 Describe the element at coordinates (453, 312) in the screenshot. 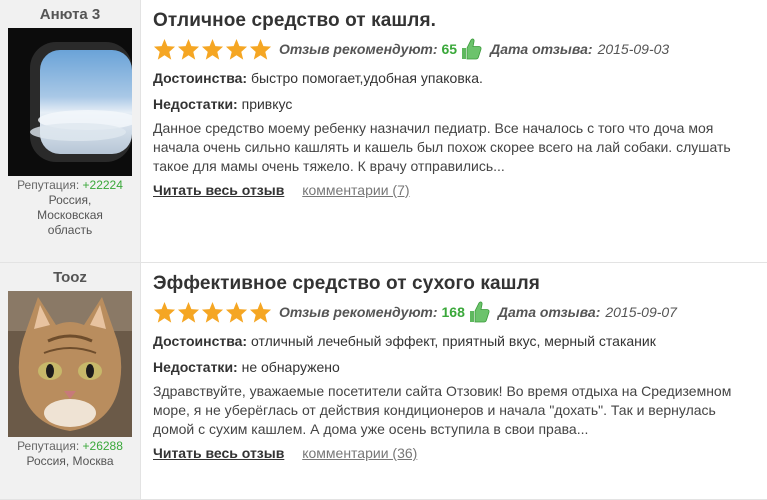

I see `recommend-count: 168` at that location.